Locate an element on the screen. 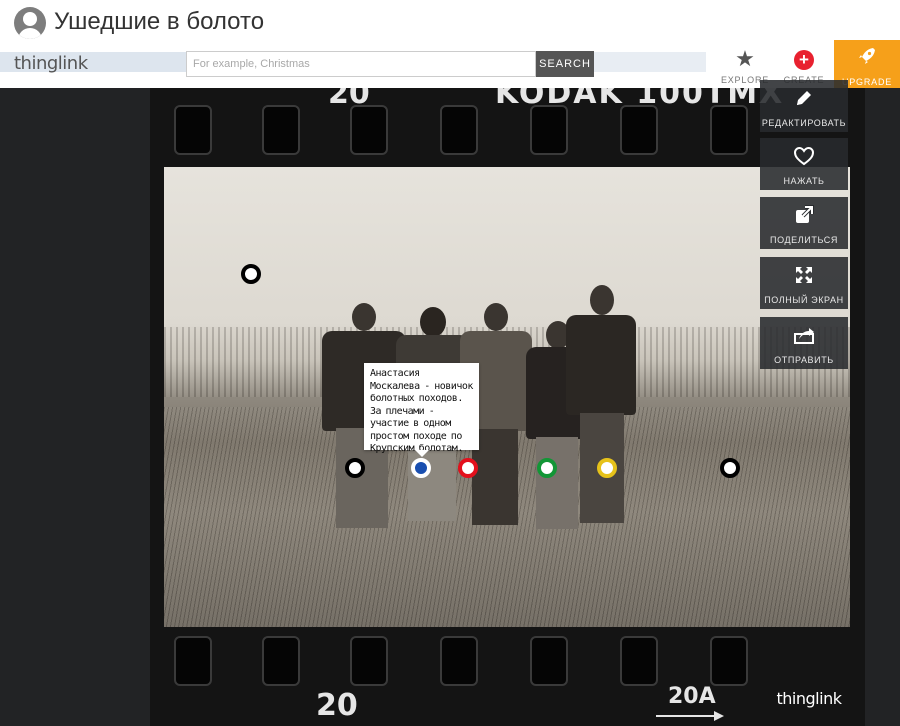  like-label: НАЖАТЬ is located at coordinates (804, 181).